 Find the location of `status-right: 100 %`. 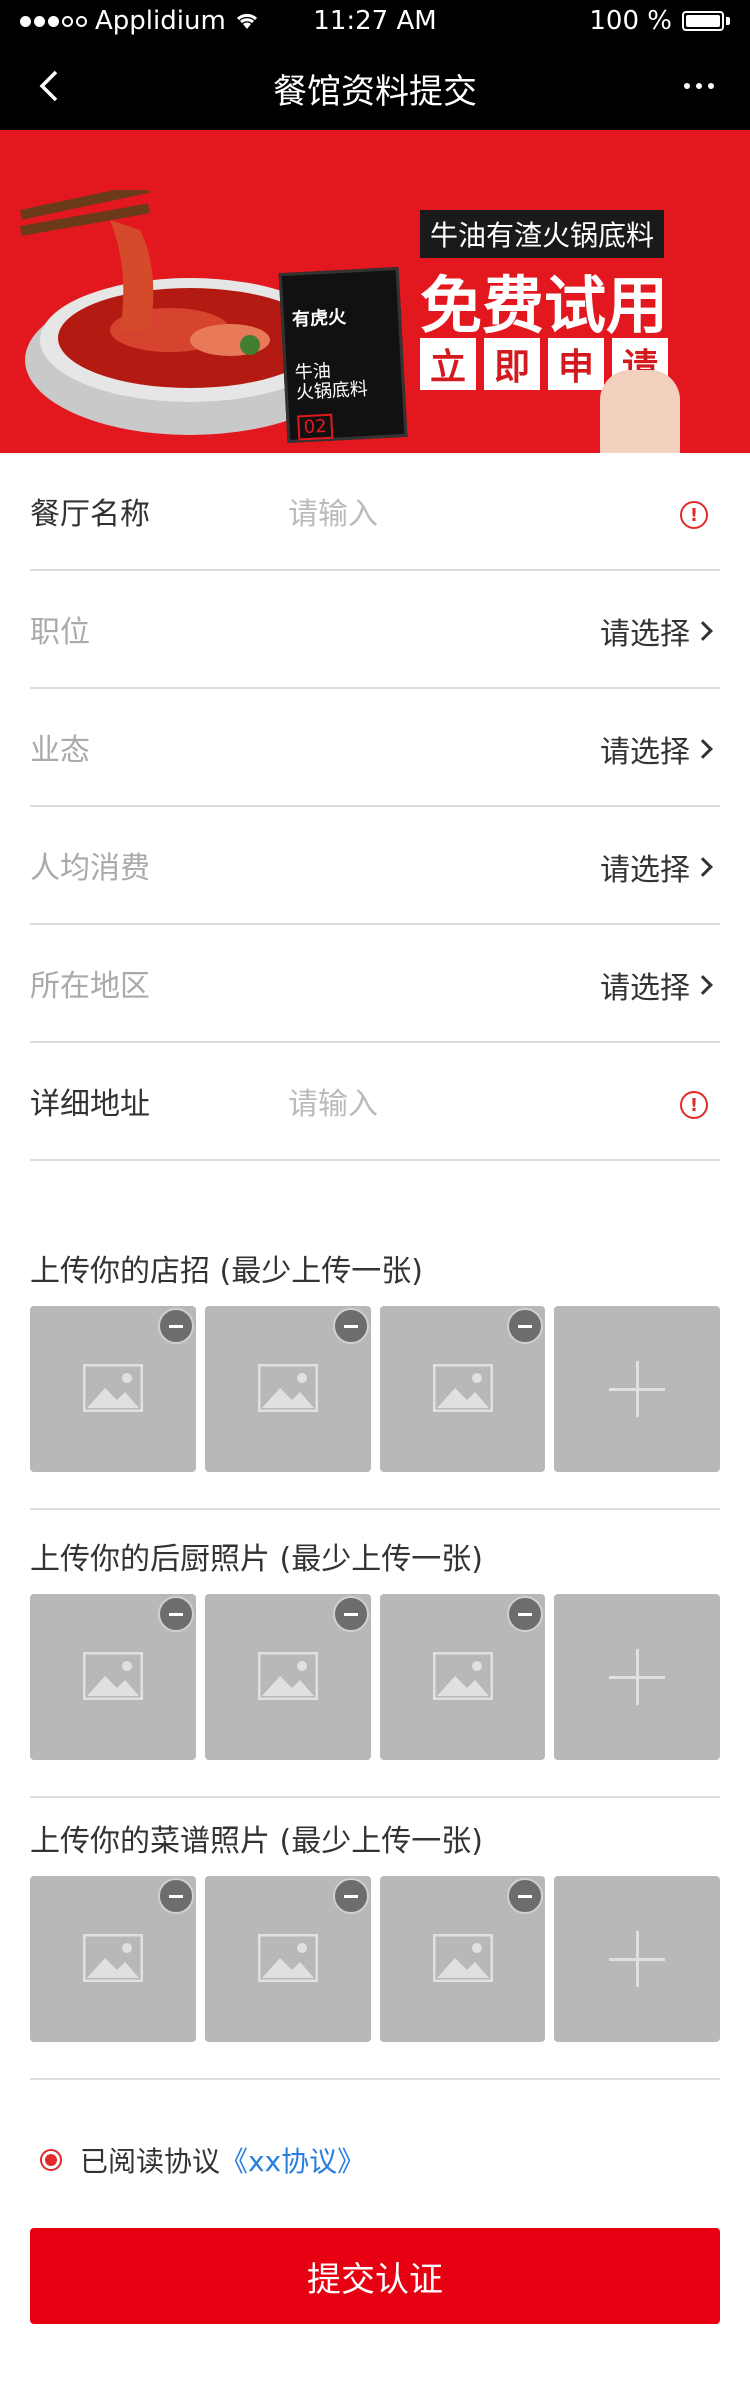

status-right: 100 % is located at coordinates (659, 21).